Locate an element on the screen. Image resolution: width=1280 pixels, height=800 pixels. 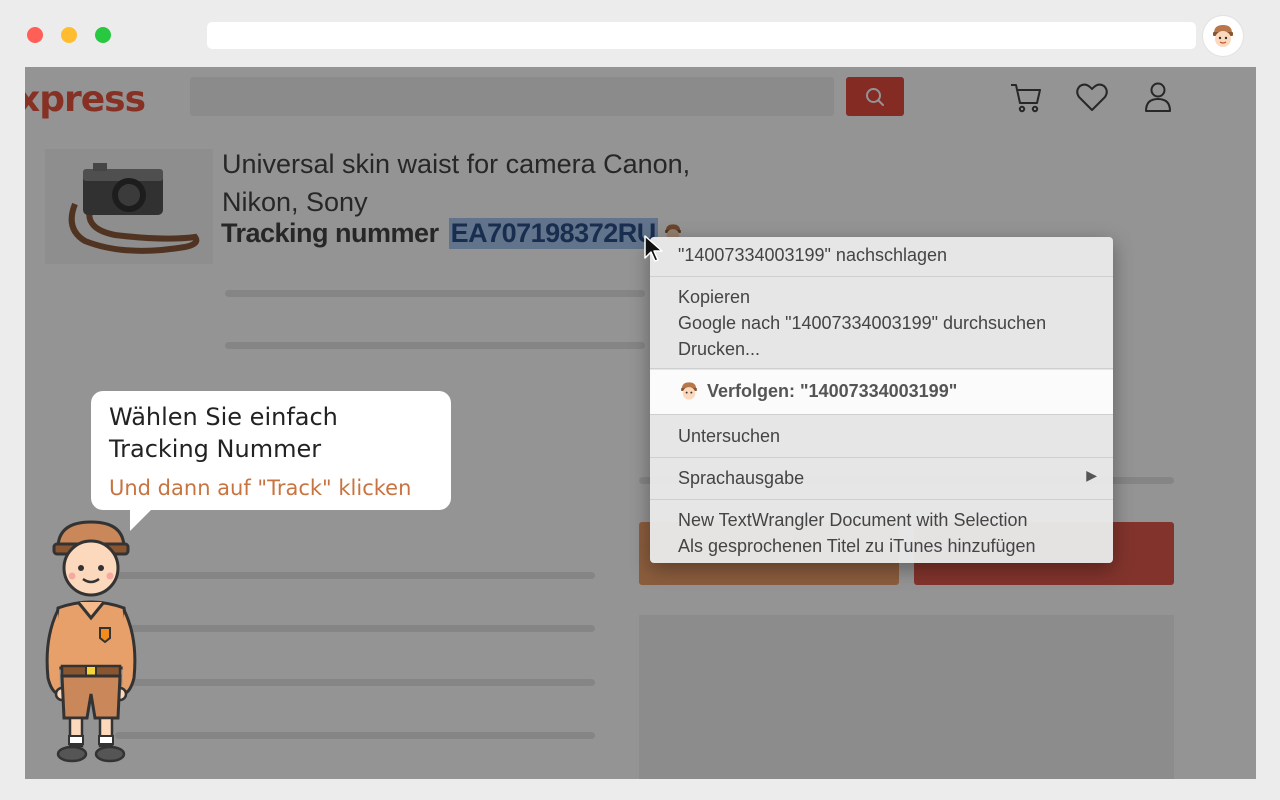
hint-subtitle: Und dann auf "Track" klicken is located at coordinates (260, 488).